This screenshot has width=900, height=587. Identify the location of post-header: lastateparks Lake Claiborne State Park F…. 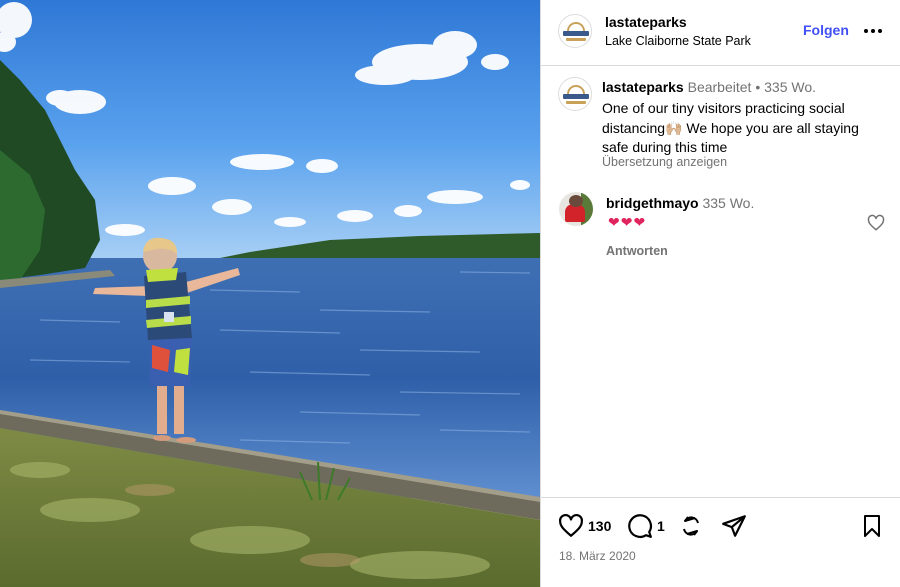
(720, 33).